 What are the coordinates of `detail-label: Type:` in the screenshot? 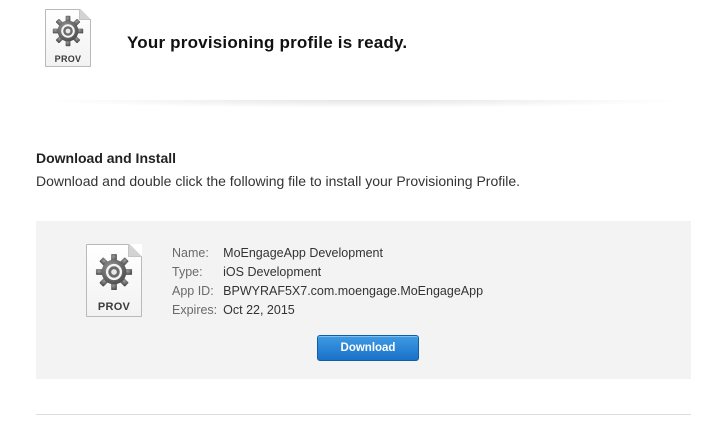 It's located at (187, 272).